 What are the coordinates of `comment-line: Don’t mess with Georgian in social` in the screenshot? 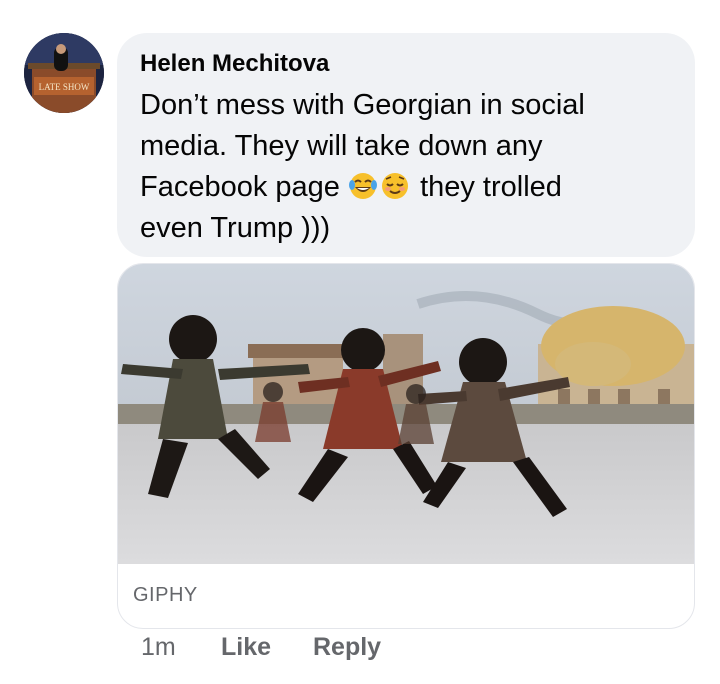 It's located at (362, 105).